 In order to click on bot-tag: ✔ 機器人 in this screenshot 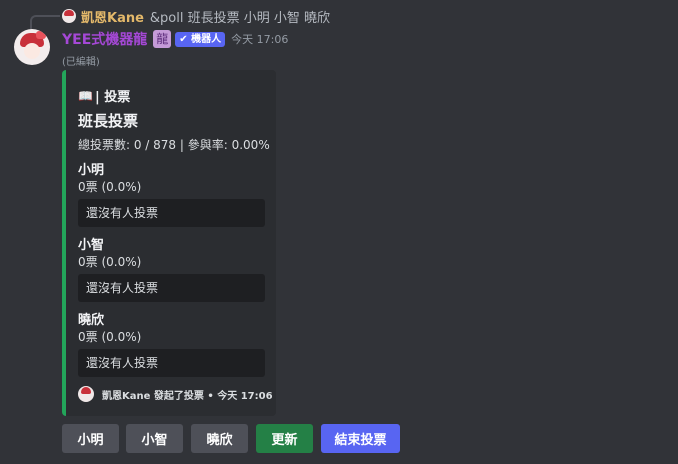, I will do `click(200, 39)`.